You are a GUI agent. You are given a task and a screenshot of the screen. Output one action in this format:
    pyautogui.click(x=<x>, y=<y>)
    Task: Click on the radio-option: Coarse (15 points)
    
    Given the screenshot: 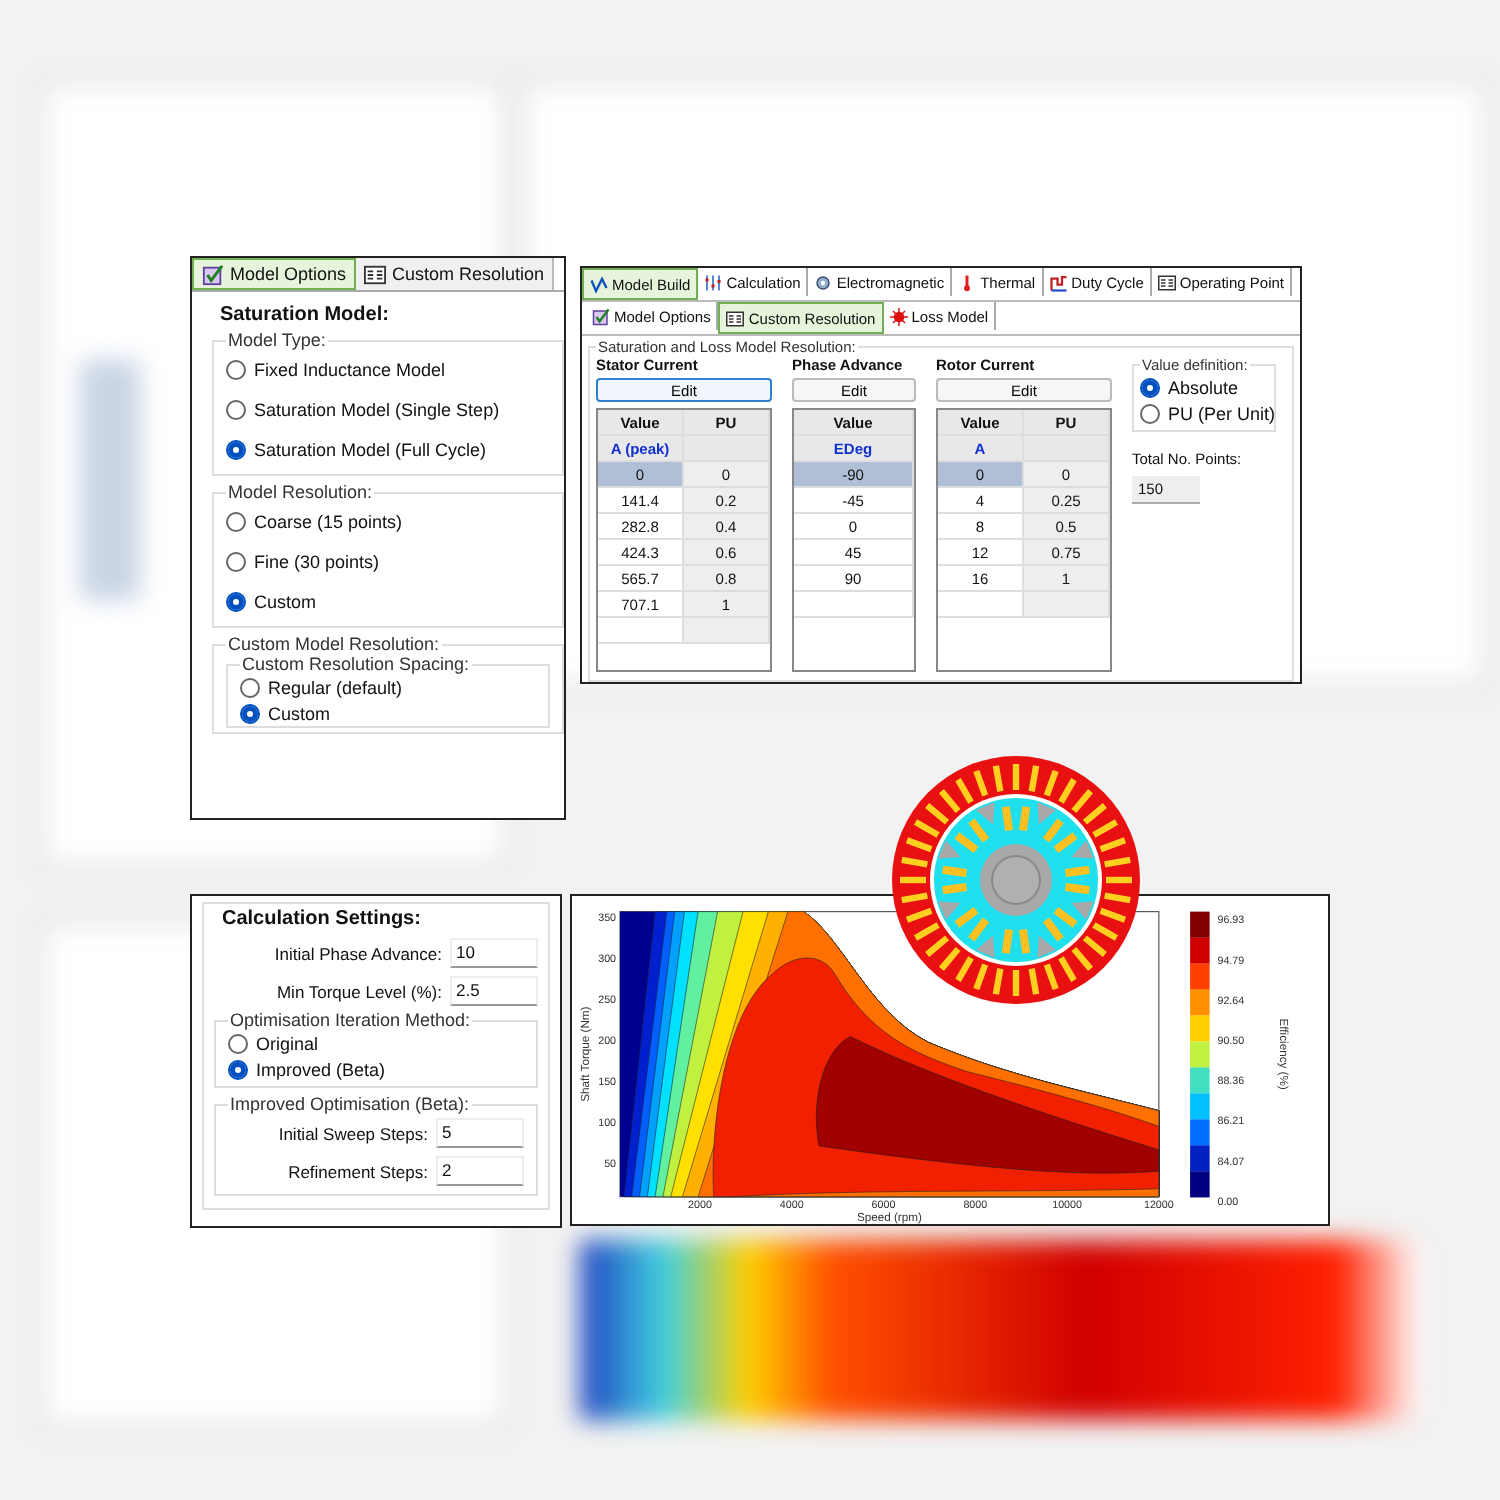 What is the action you would take?
    pyautogui.click(x=388, y=522)
    